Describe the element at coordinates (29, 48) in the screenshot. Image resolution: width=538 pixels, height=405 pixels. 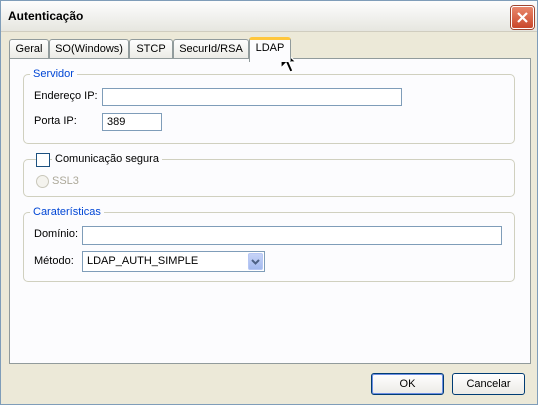
I see `tab-geral: Geral` at that location.